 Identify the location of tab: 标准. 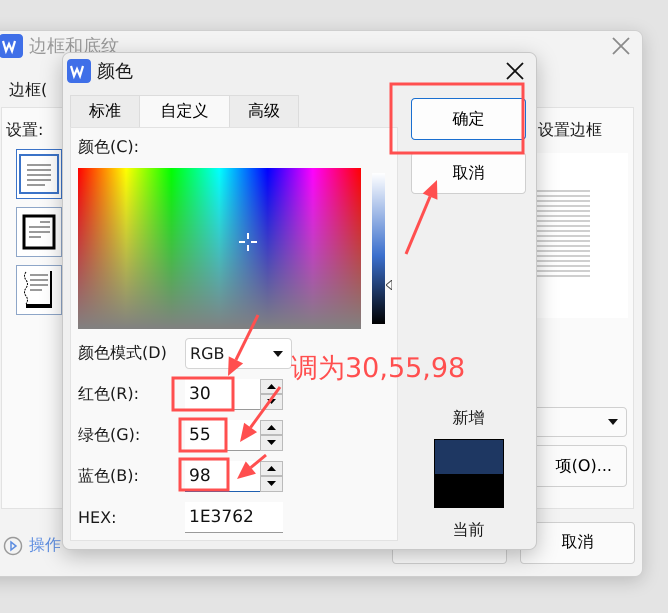
(105, 111).